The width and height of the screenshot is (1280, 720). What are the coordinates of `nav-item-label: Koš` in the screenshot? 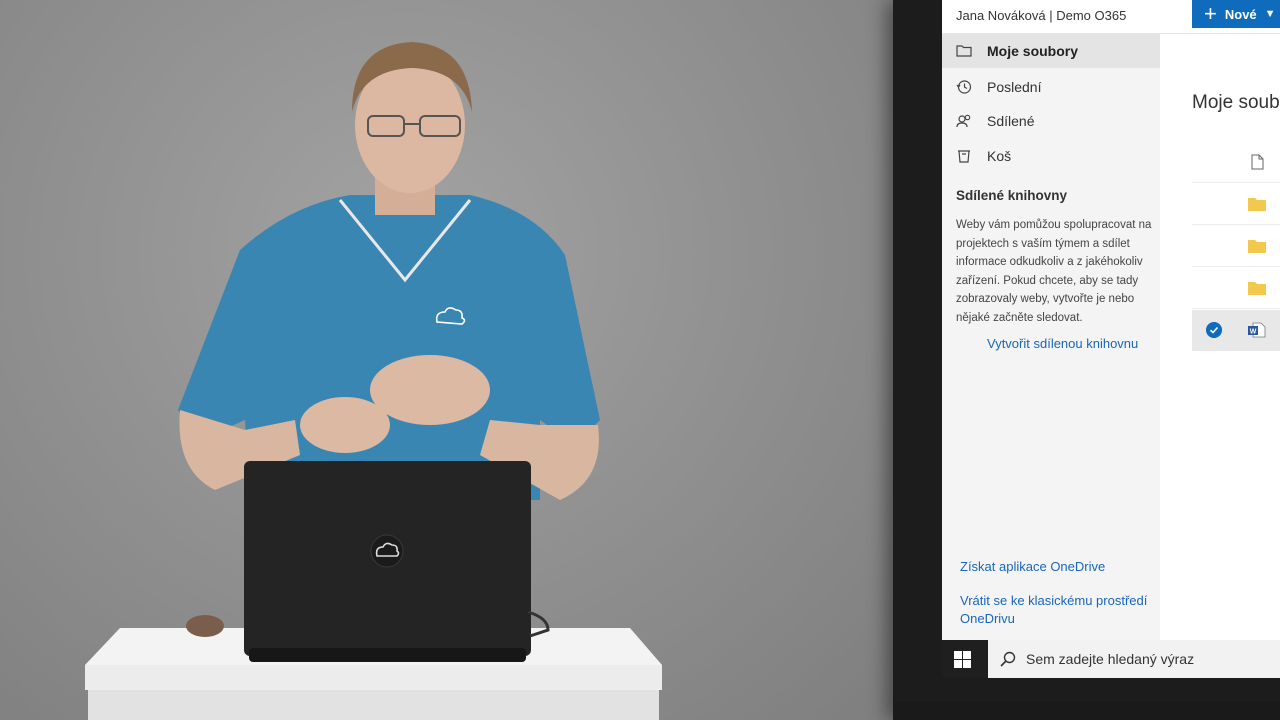 It's located at (999, 156).